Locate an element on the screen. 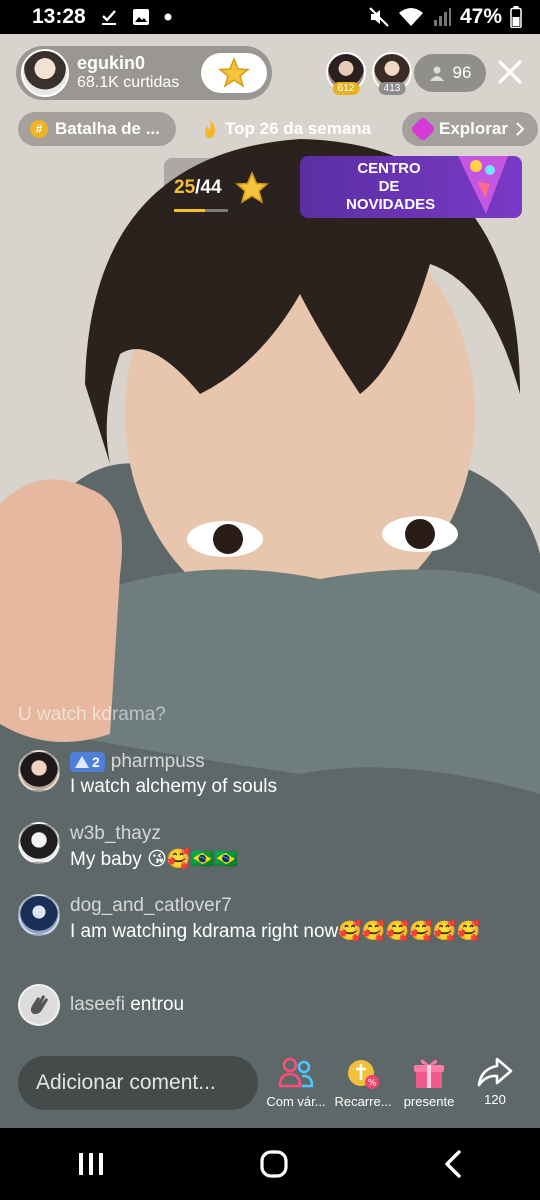 The width and height of the screenshot is (540, 1200). level-triangle-icon is located at coordinates (82, 762).